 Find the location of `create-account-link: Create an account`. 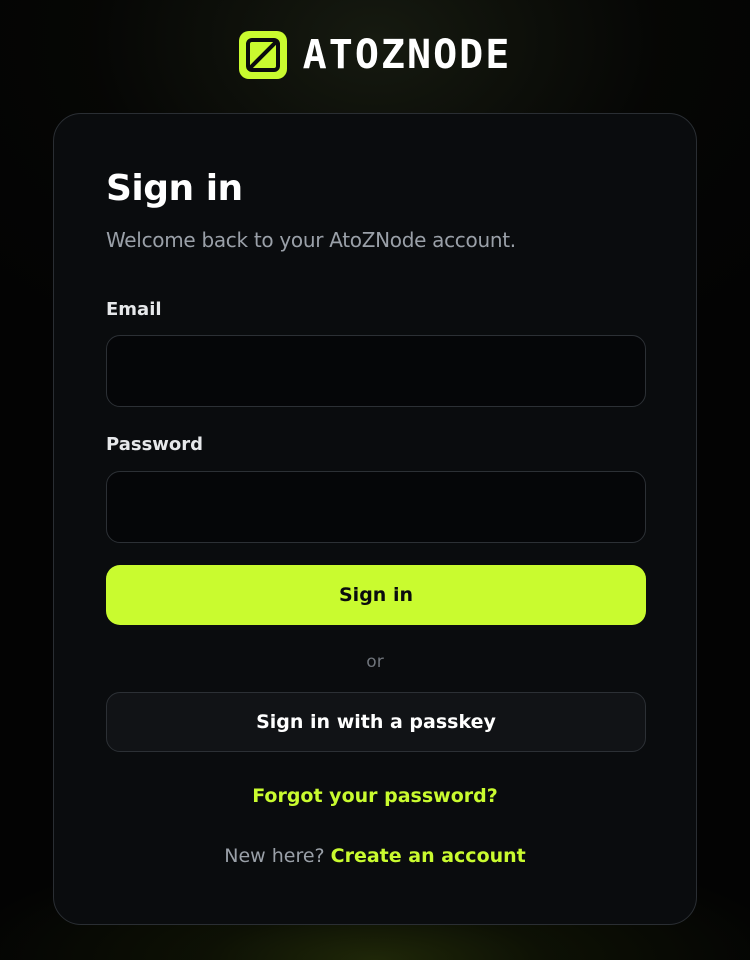

create-account-link: Create an account is located at coordinates (428, 856).